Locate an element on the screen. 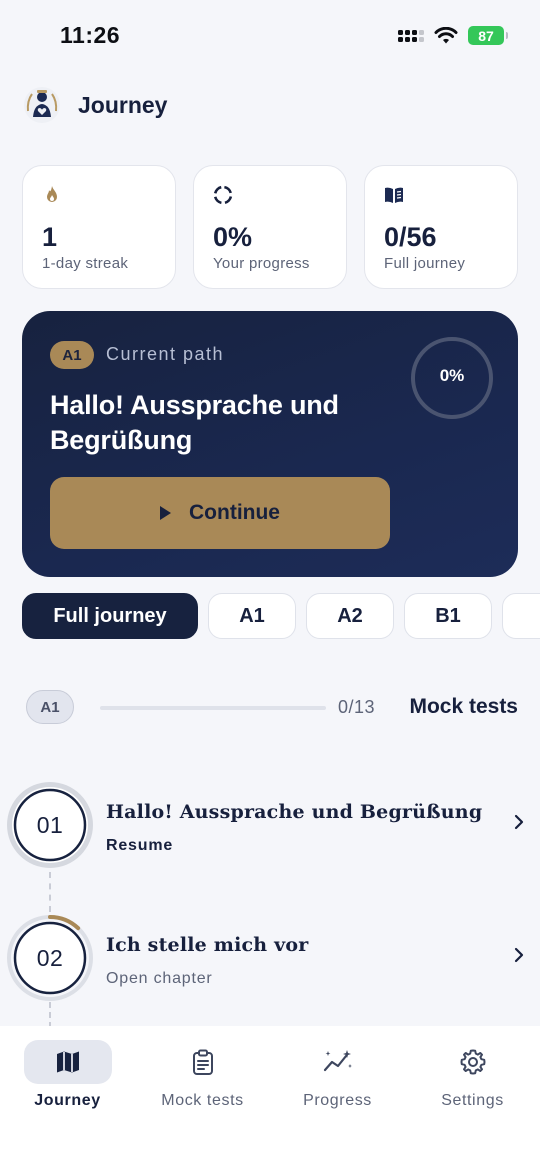 This screenshot has width=540, height=1168. current-path-eyebrow: Current path is located at coordinates (165, 354).